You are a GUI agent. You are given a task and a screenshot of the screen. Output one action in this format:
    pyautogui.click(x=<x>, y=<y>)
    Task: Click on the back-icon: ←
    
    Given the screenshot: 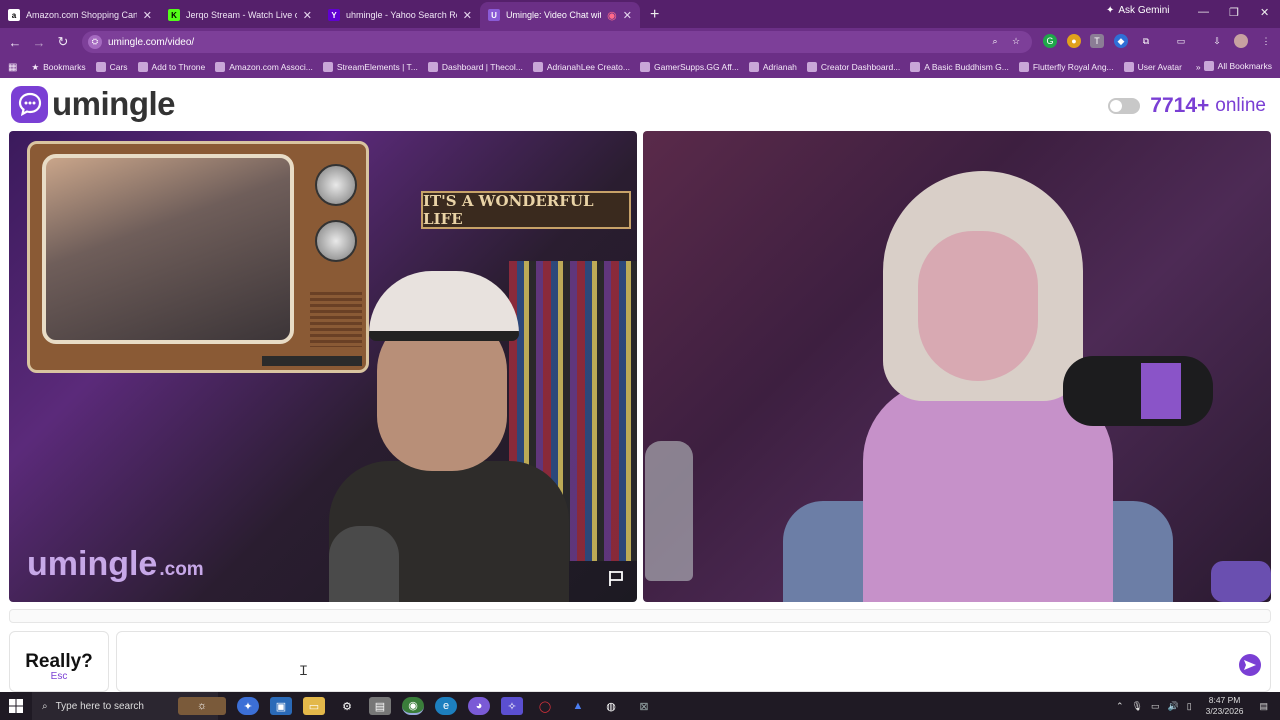 What is the action you would take?
    pyautogui.click(x=15, y=42)
    